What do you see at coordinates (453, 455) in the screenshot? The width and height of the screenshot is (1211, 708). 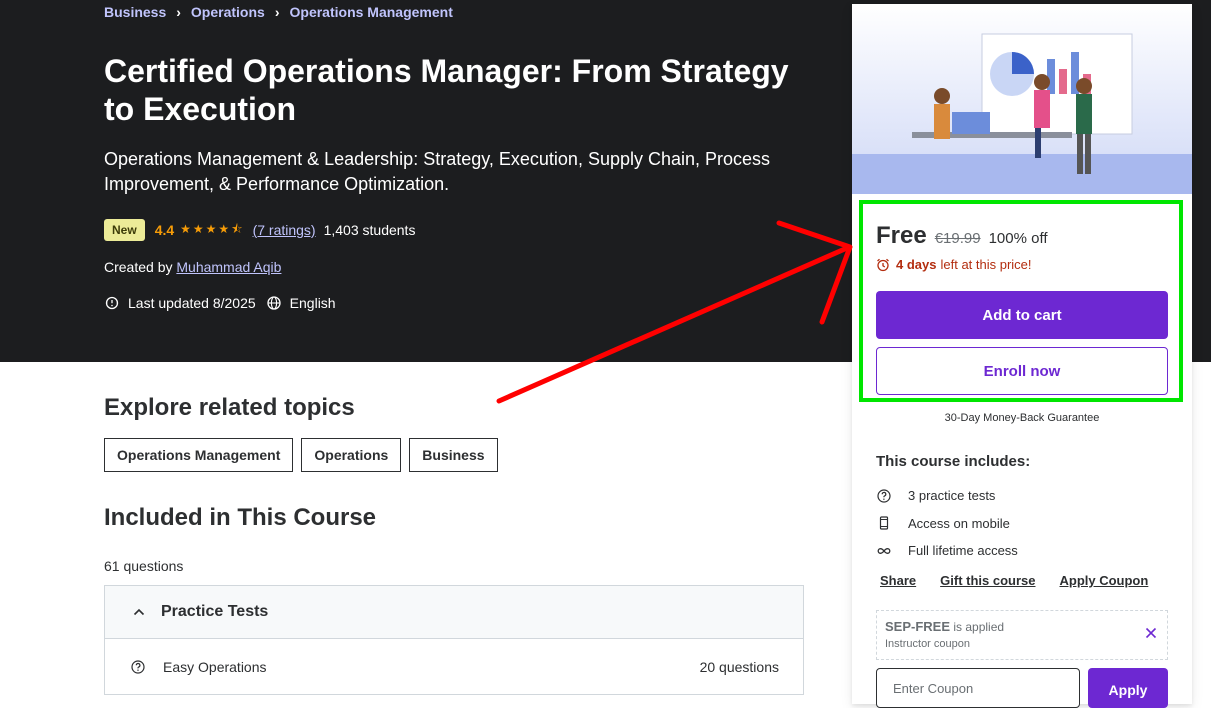 I see `topic-business: Business` at bounding box center [453, 455].